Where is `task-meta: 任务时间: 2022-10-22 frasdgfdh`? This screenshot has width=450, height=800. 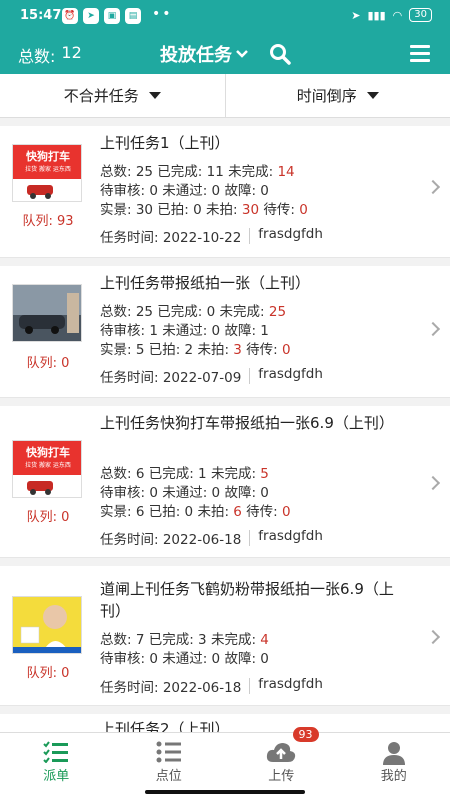 task-meta: 任务时间: 2022-10-22 frasdgfdh is located at coordinates (211, 236).